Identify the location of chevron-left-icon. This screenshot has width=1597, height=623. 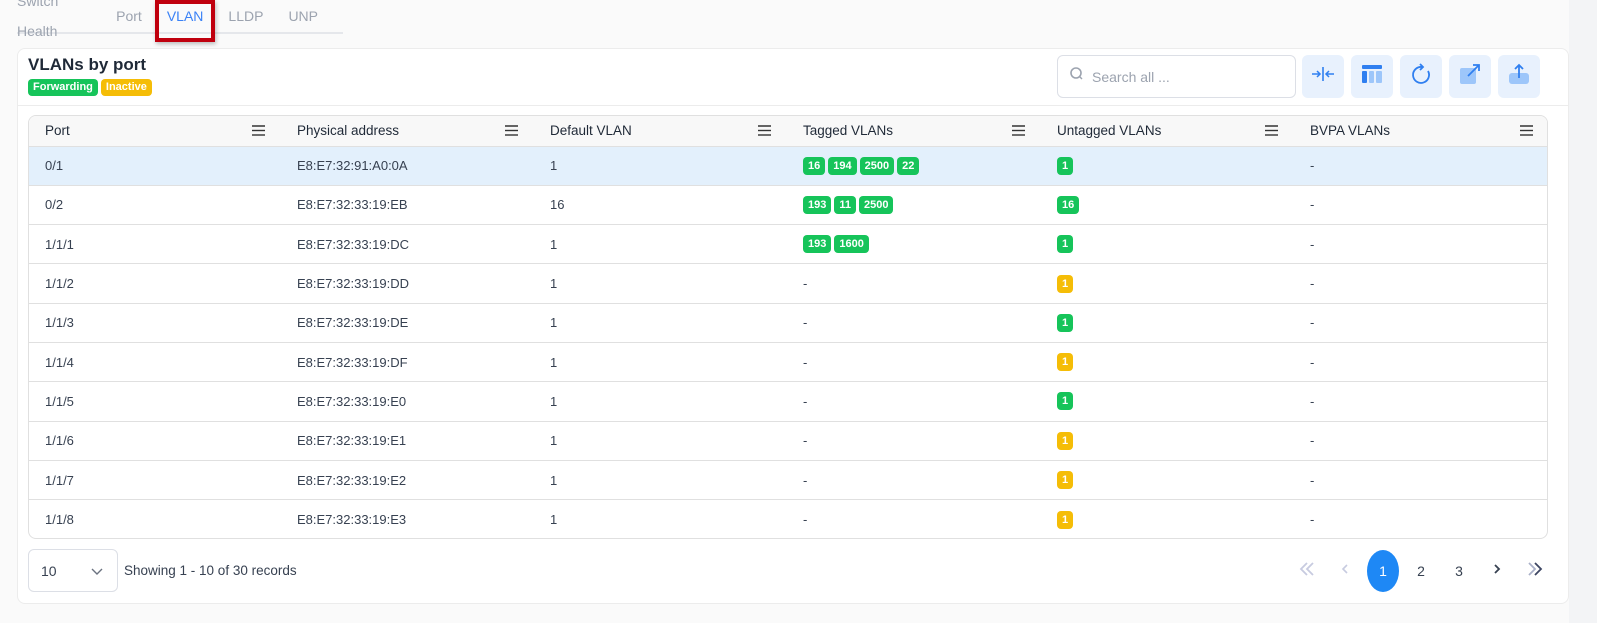
(1345, 570).